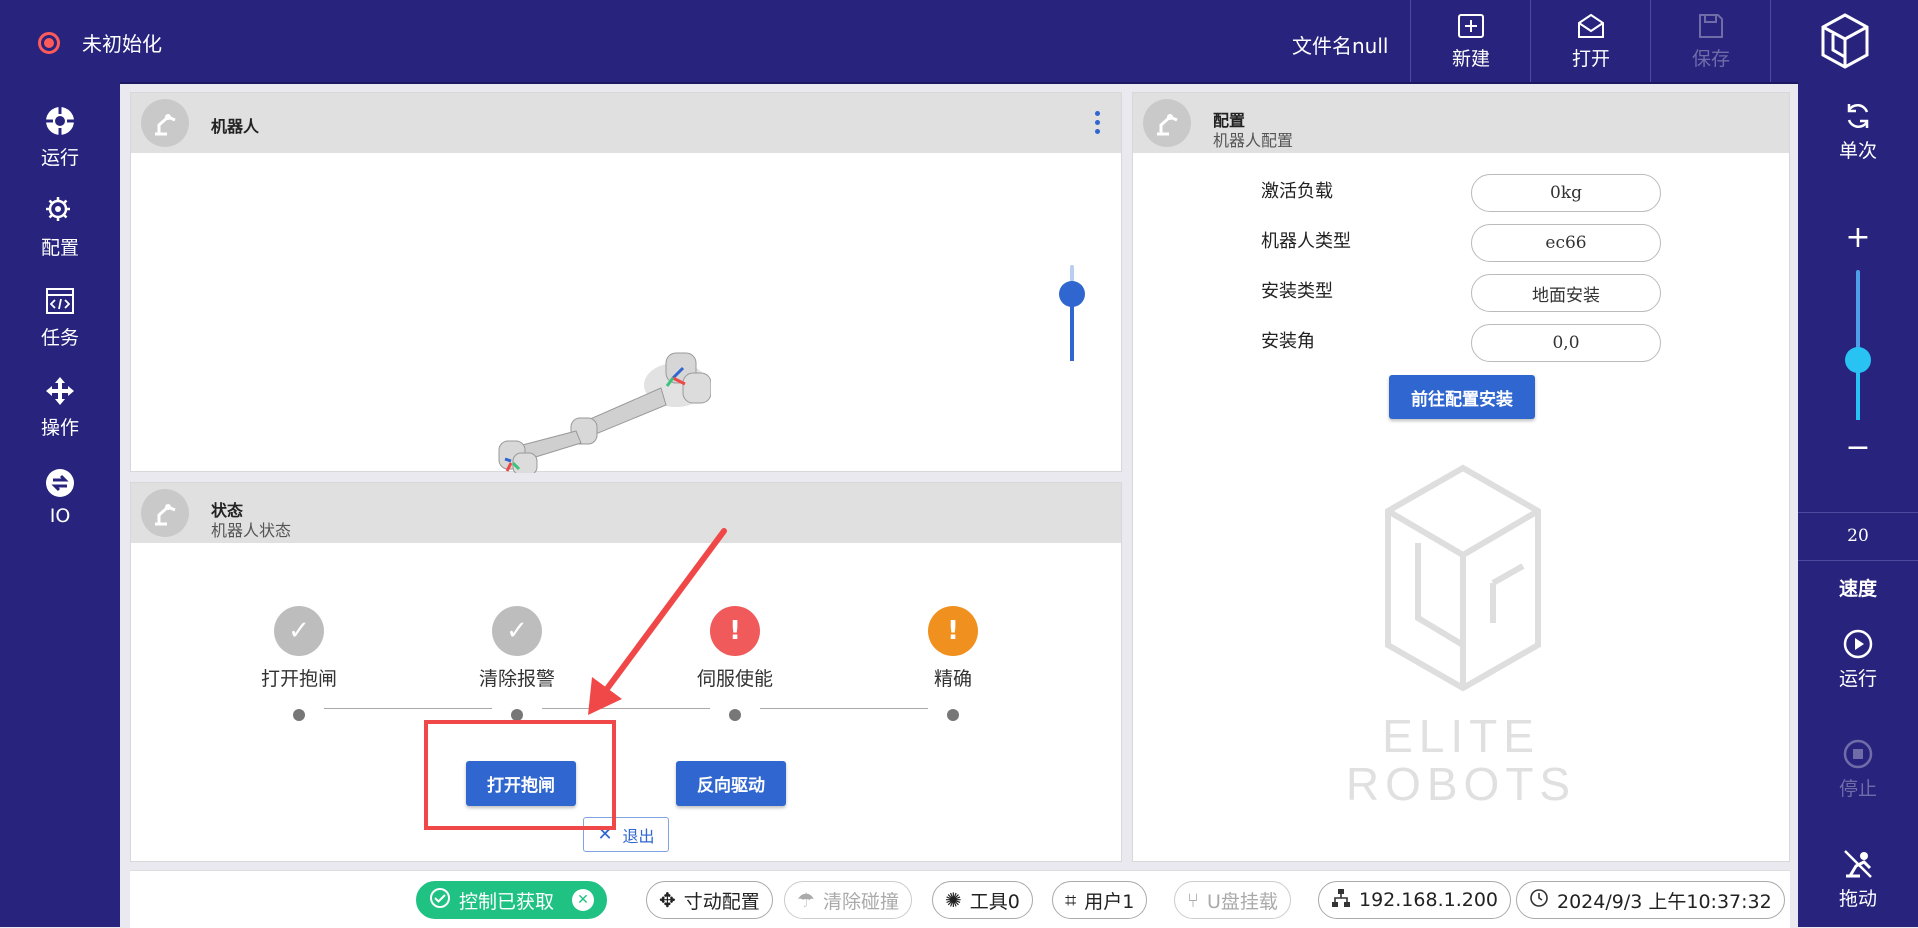  Describe the element at coordinates (1857, 789) in the screenshot. I see `stop-label: 停止` at that location.